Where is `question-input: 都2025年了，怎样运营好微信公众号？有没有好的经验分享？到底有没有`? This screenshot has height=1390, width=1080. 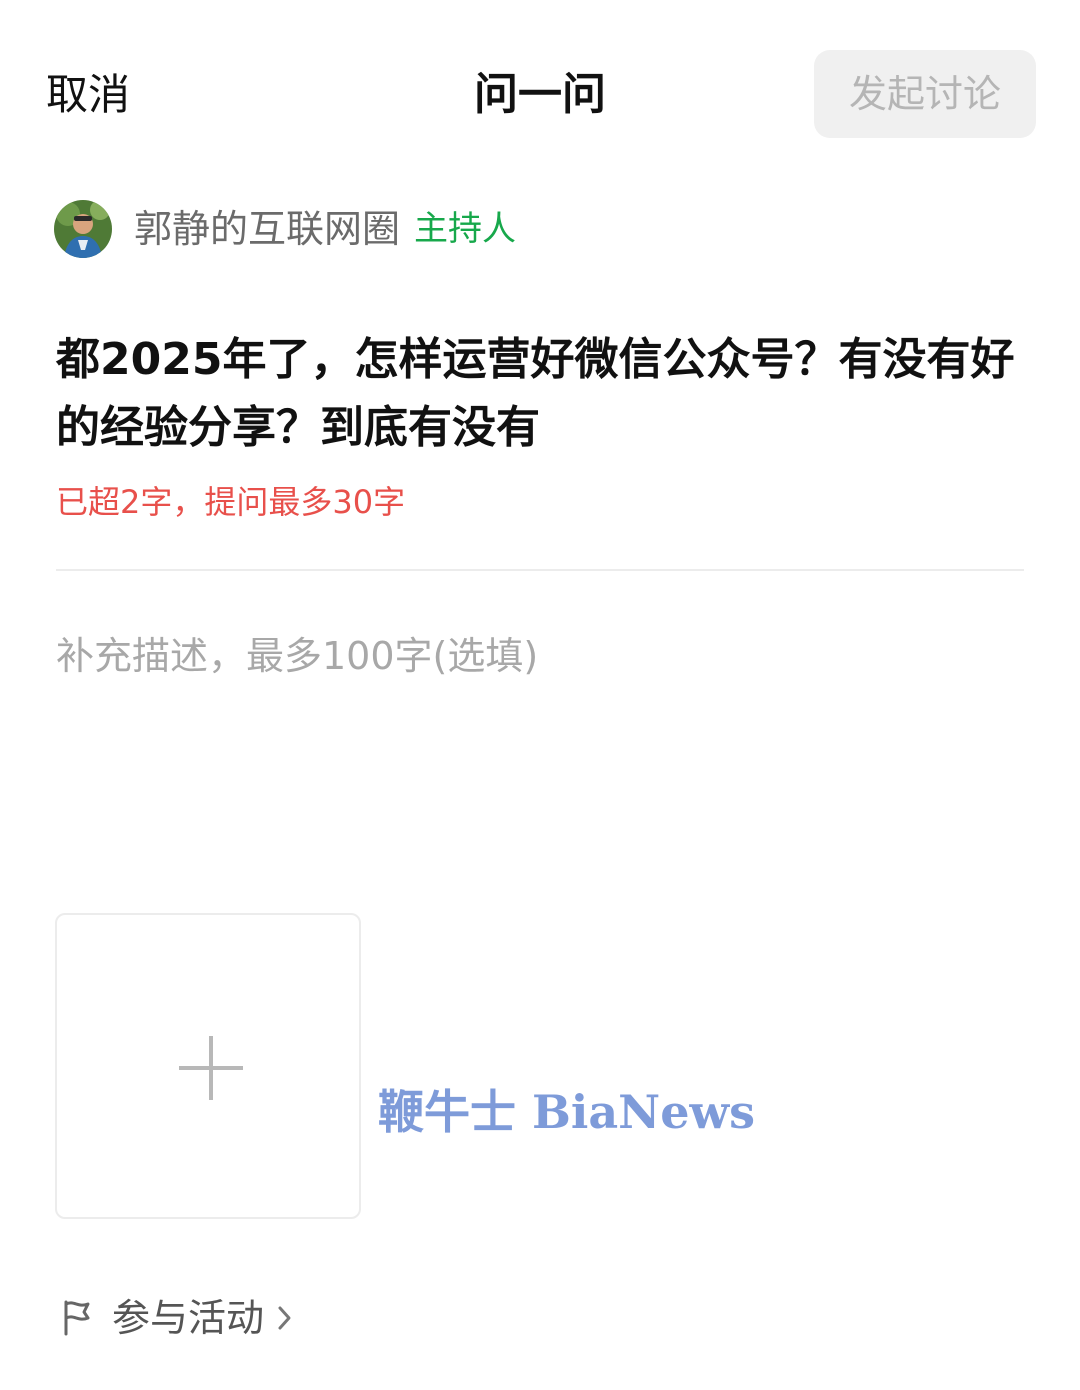
question-input: 都2025年了，怎样运营好微信公众号？有没有好的经验分享？到底有没有 is located at coordinates (541, 394).